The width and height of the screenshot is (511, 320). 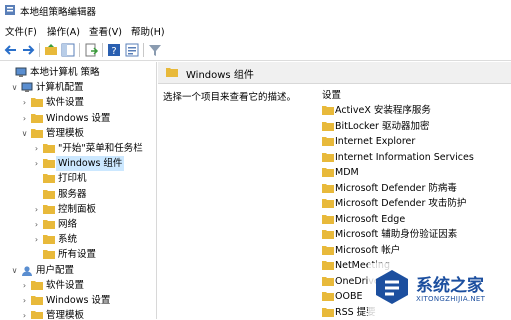 I want to click on tree-item: 服务器, so click(x=78, y=194).